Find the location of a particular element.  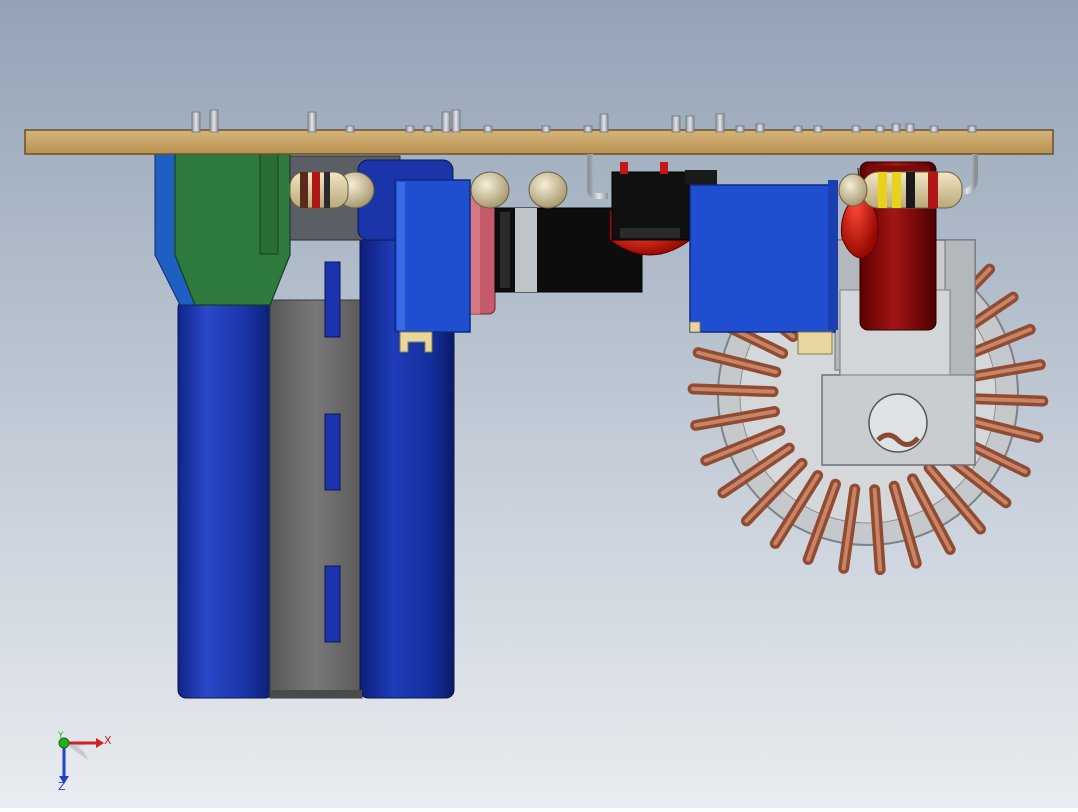

trimmer-potentiometer-left is located at coordinates (432, 266).